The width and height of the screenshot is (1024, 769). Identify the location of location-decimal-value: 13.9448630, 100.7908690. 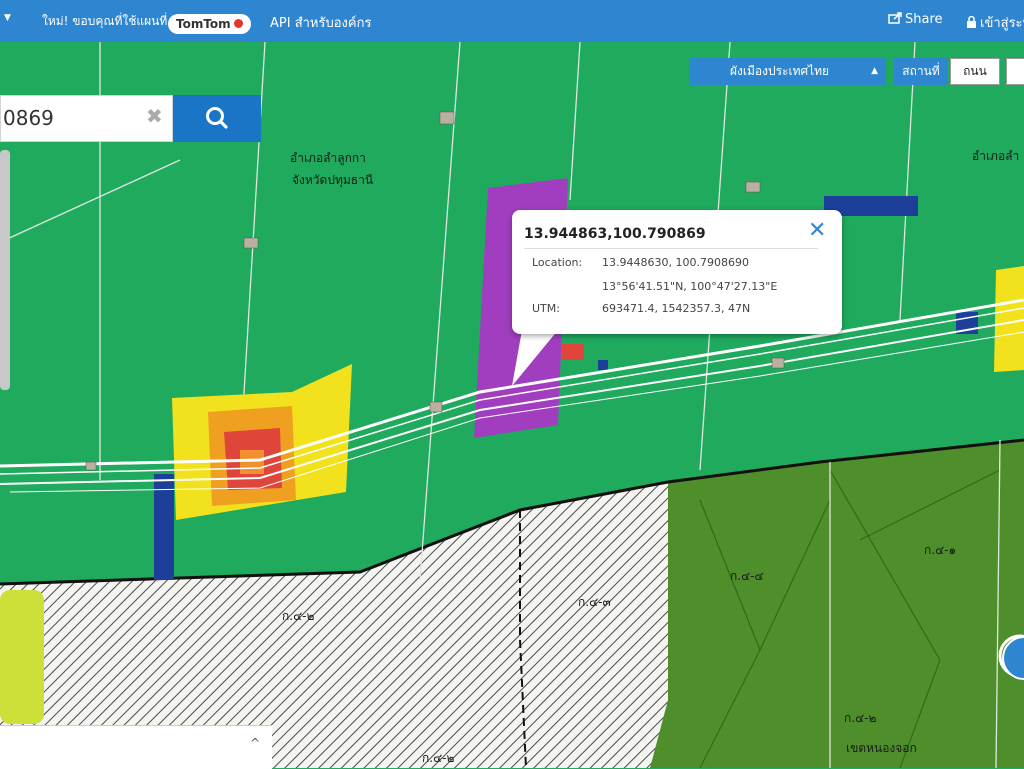
(675, 262).